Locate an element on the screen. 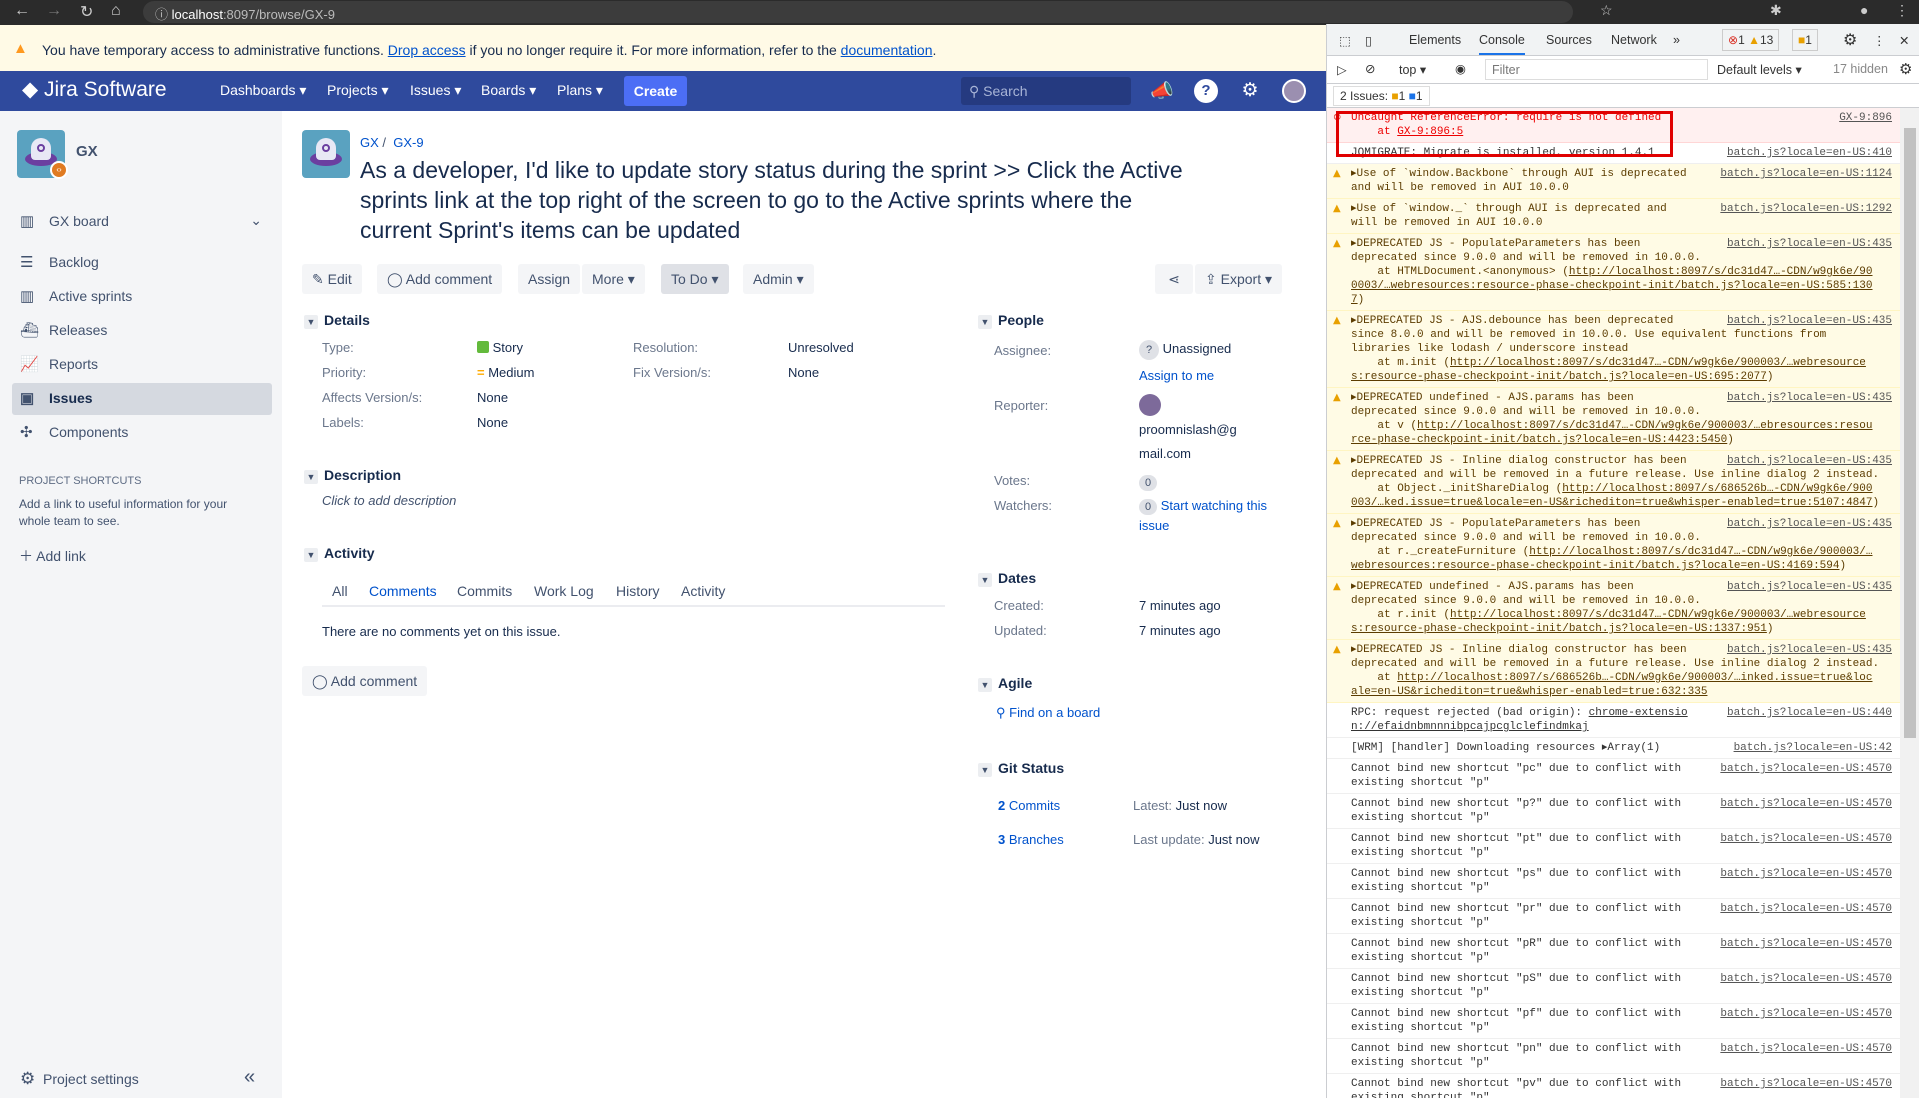  description-field: Click to add description is located at coordinates (389, 500).